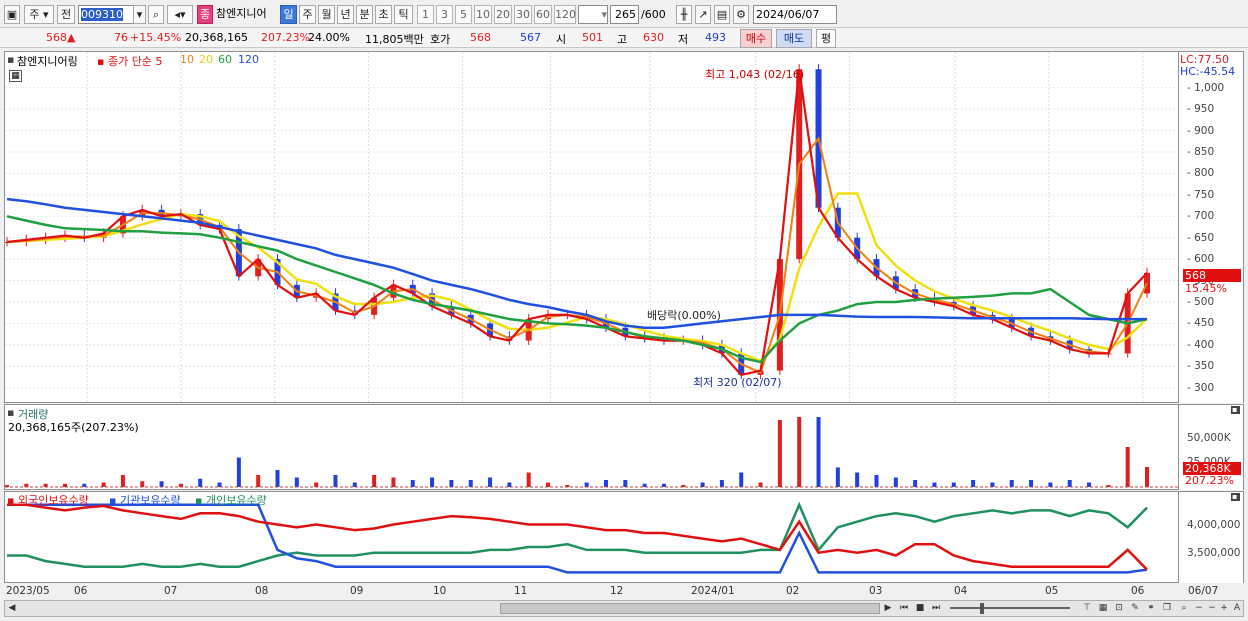  What do you see at coordinates (480, 37) in the screenshot?
I see `ask-price: 568` at bounding box center [480, 37].